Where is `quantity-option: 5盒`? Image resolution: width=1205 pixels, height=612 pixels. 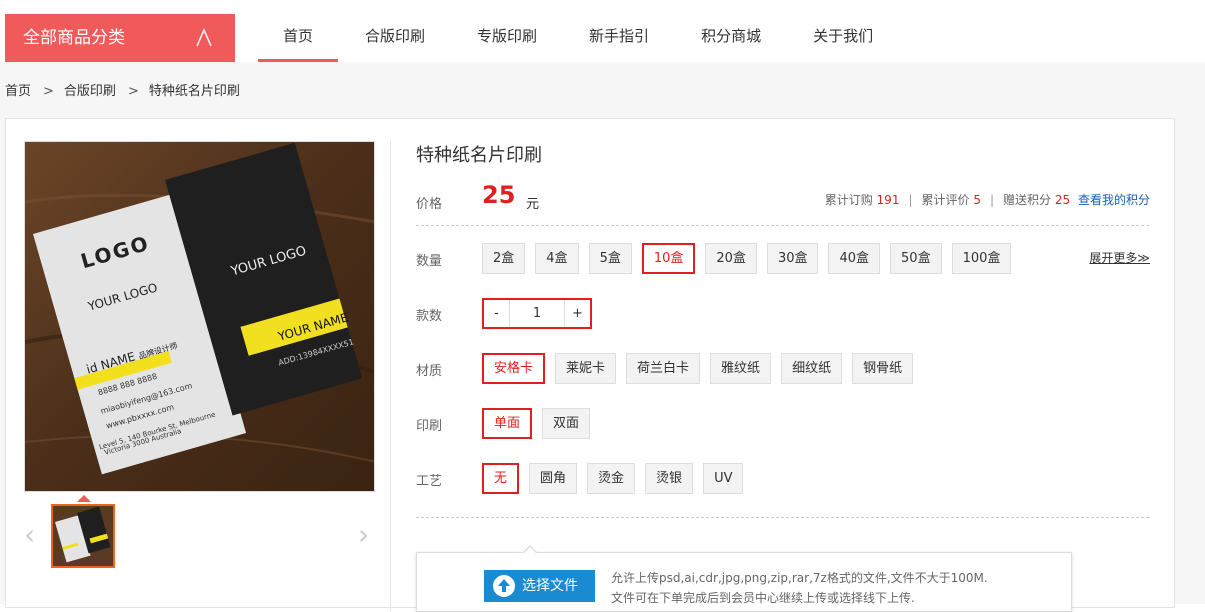
quantity-option: 5盒 is located at coordinates (610, 258).